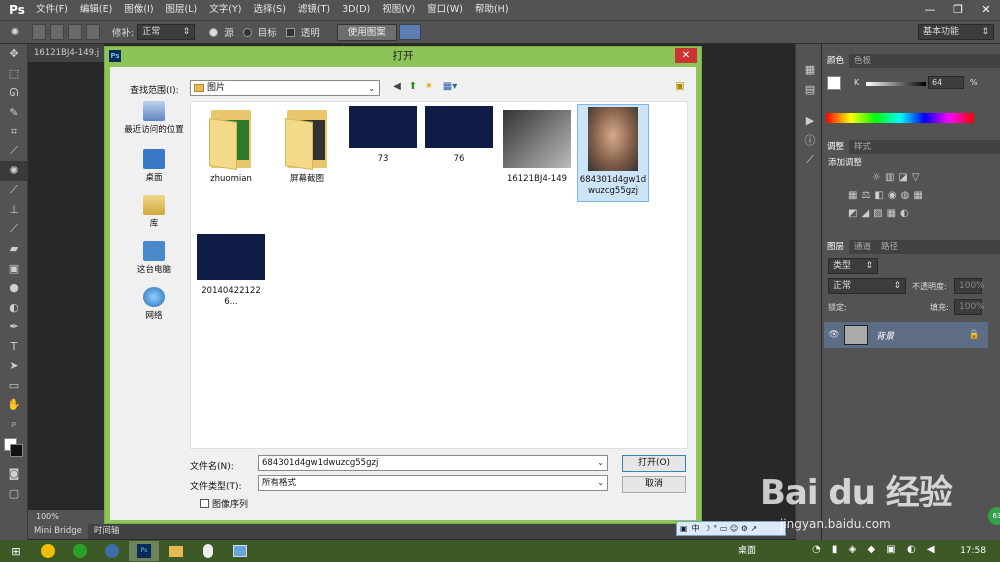 The height and width of the screenshot is (562, 1000). What do you see at coordinates (853, 266) in the screenshot?
I see `layer-filter-select: 类型 ⇕` at bounding box center [853, 266].